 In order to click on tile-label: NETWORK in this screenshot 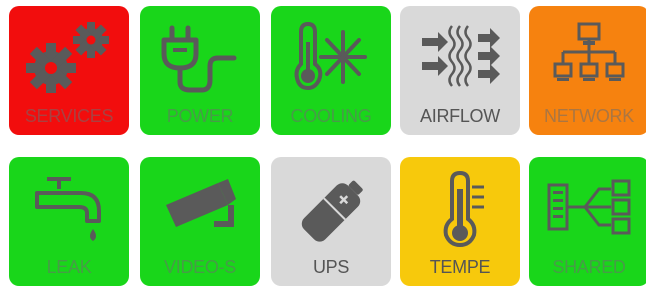, I will do `click(589, 116)`.